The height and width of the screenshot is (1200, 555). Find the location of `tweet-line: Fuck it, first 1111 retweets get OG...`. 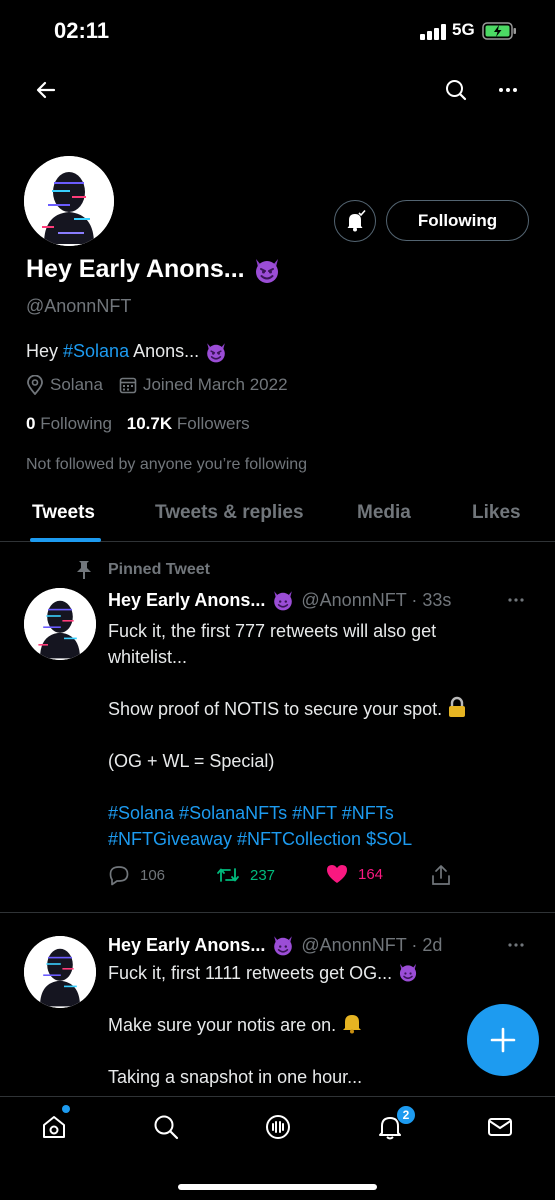

tweet-line: Fuck it, first 1111 retweets get OG... is located at coordinates (318, 973).